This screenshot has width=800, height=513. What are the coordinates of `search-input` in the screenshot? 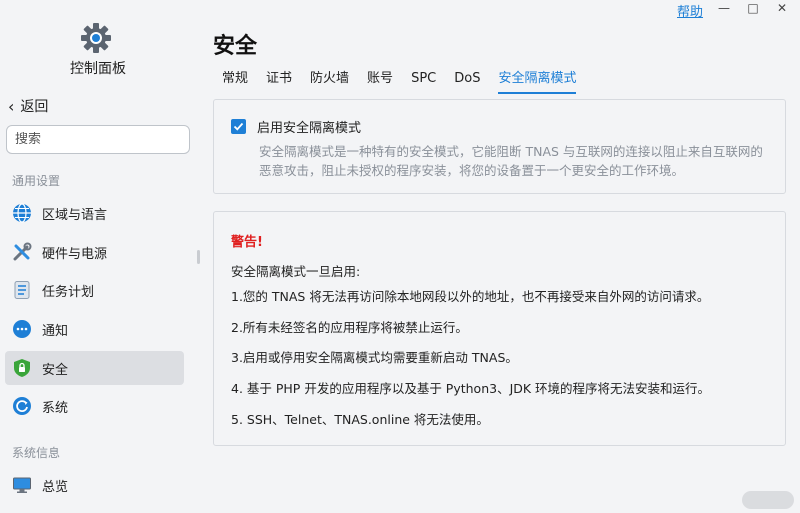 It's located at (100, 139).